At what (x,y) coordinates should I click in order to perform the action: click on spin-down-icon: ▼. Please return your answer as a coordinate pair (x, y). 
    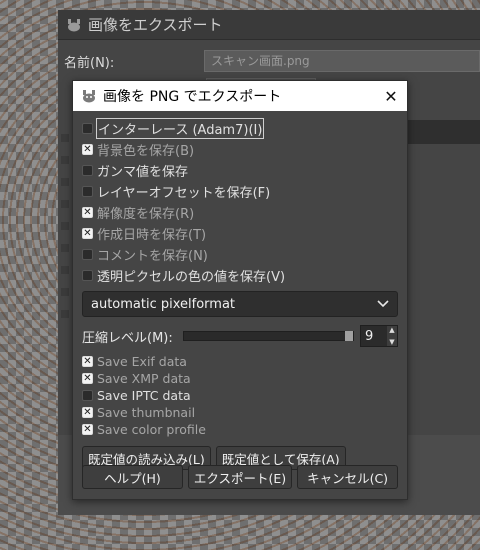
    Looking at the image, I should click on (391, 342).